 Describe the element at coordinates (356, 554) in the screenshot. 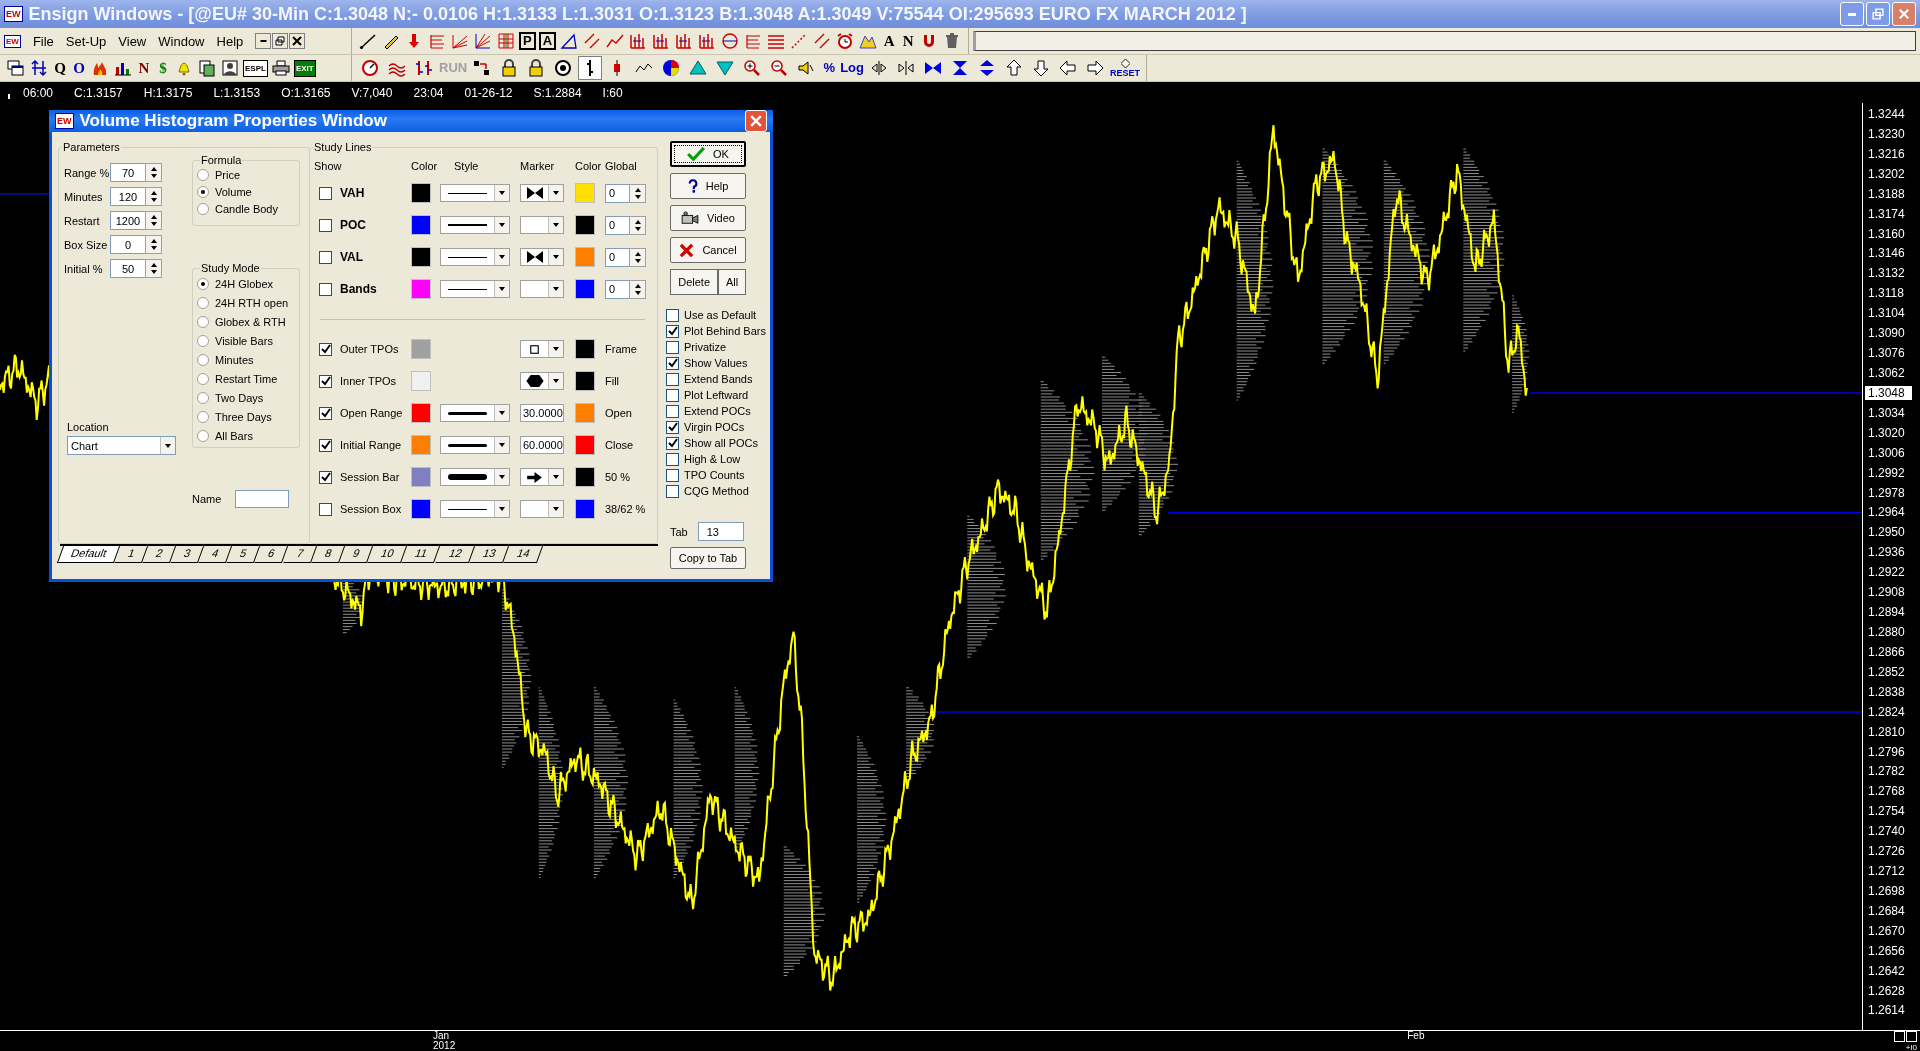

I see `tab: 9` at that location.